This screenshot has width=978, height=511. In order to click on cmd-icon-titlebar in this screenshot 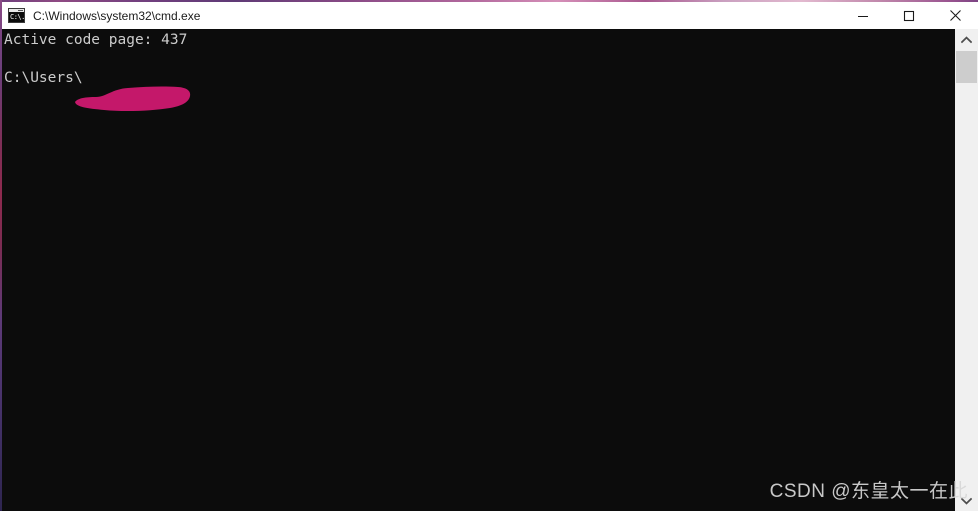, I will do `click(16, 10)`.